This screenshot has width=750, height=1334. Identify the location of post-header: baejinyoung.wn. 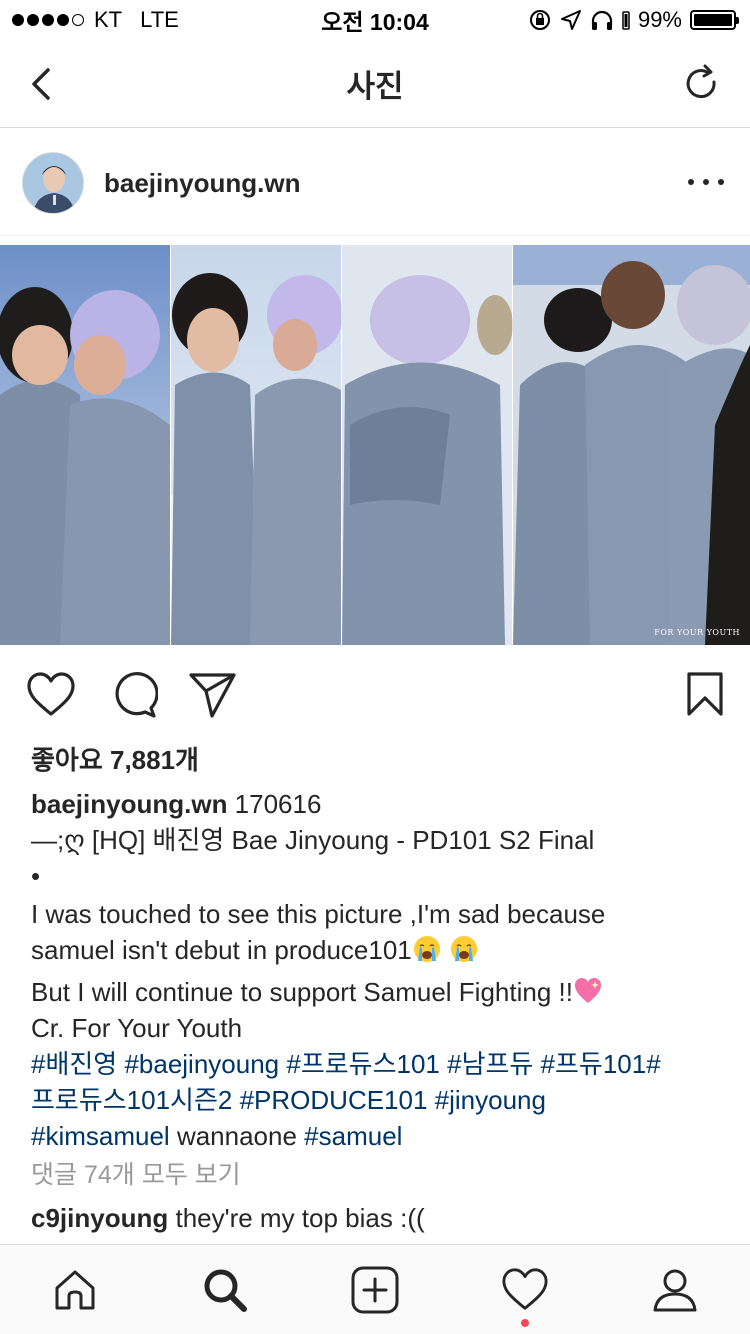
(375, 183).